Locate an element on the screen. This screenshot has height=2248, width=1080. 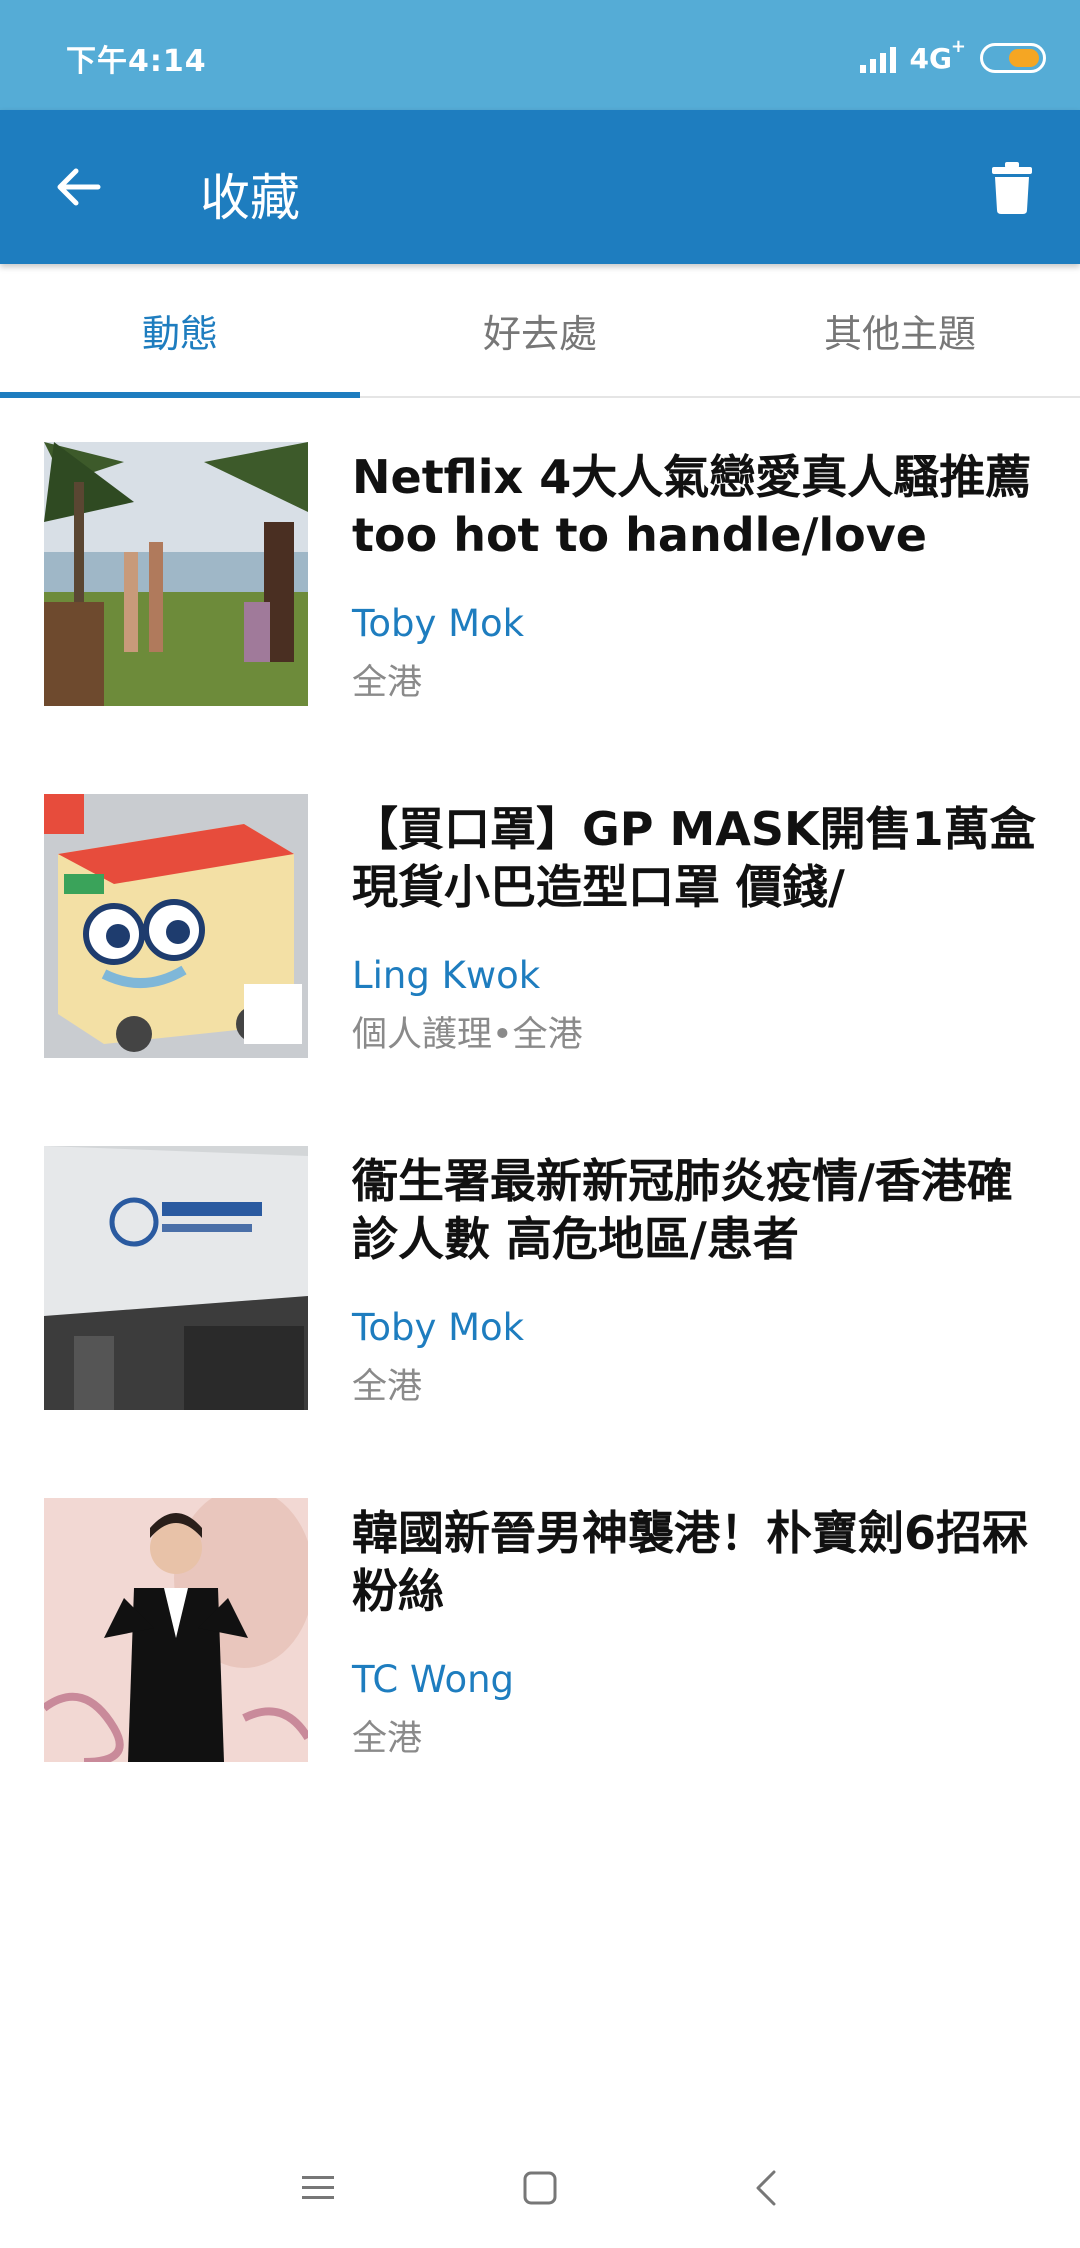
network-indicator: 4G + is located at coordinates (937, 55).